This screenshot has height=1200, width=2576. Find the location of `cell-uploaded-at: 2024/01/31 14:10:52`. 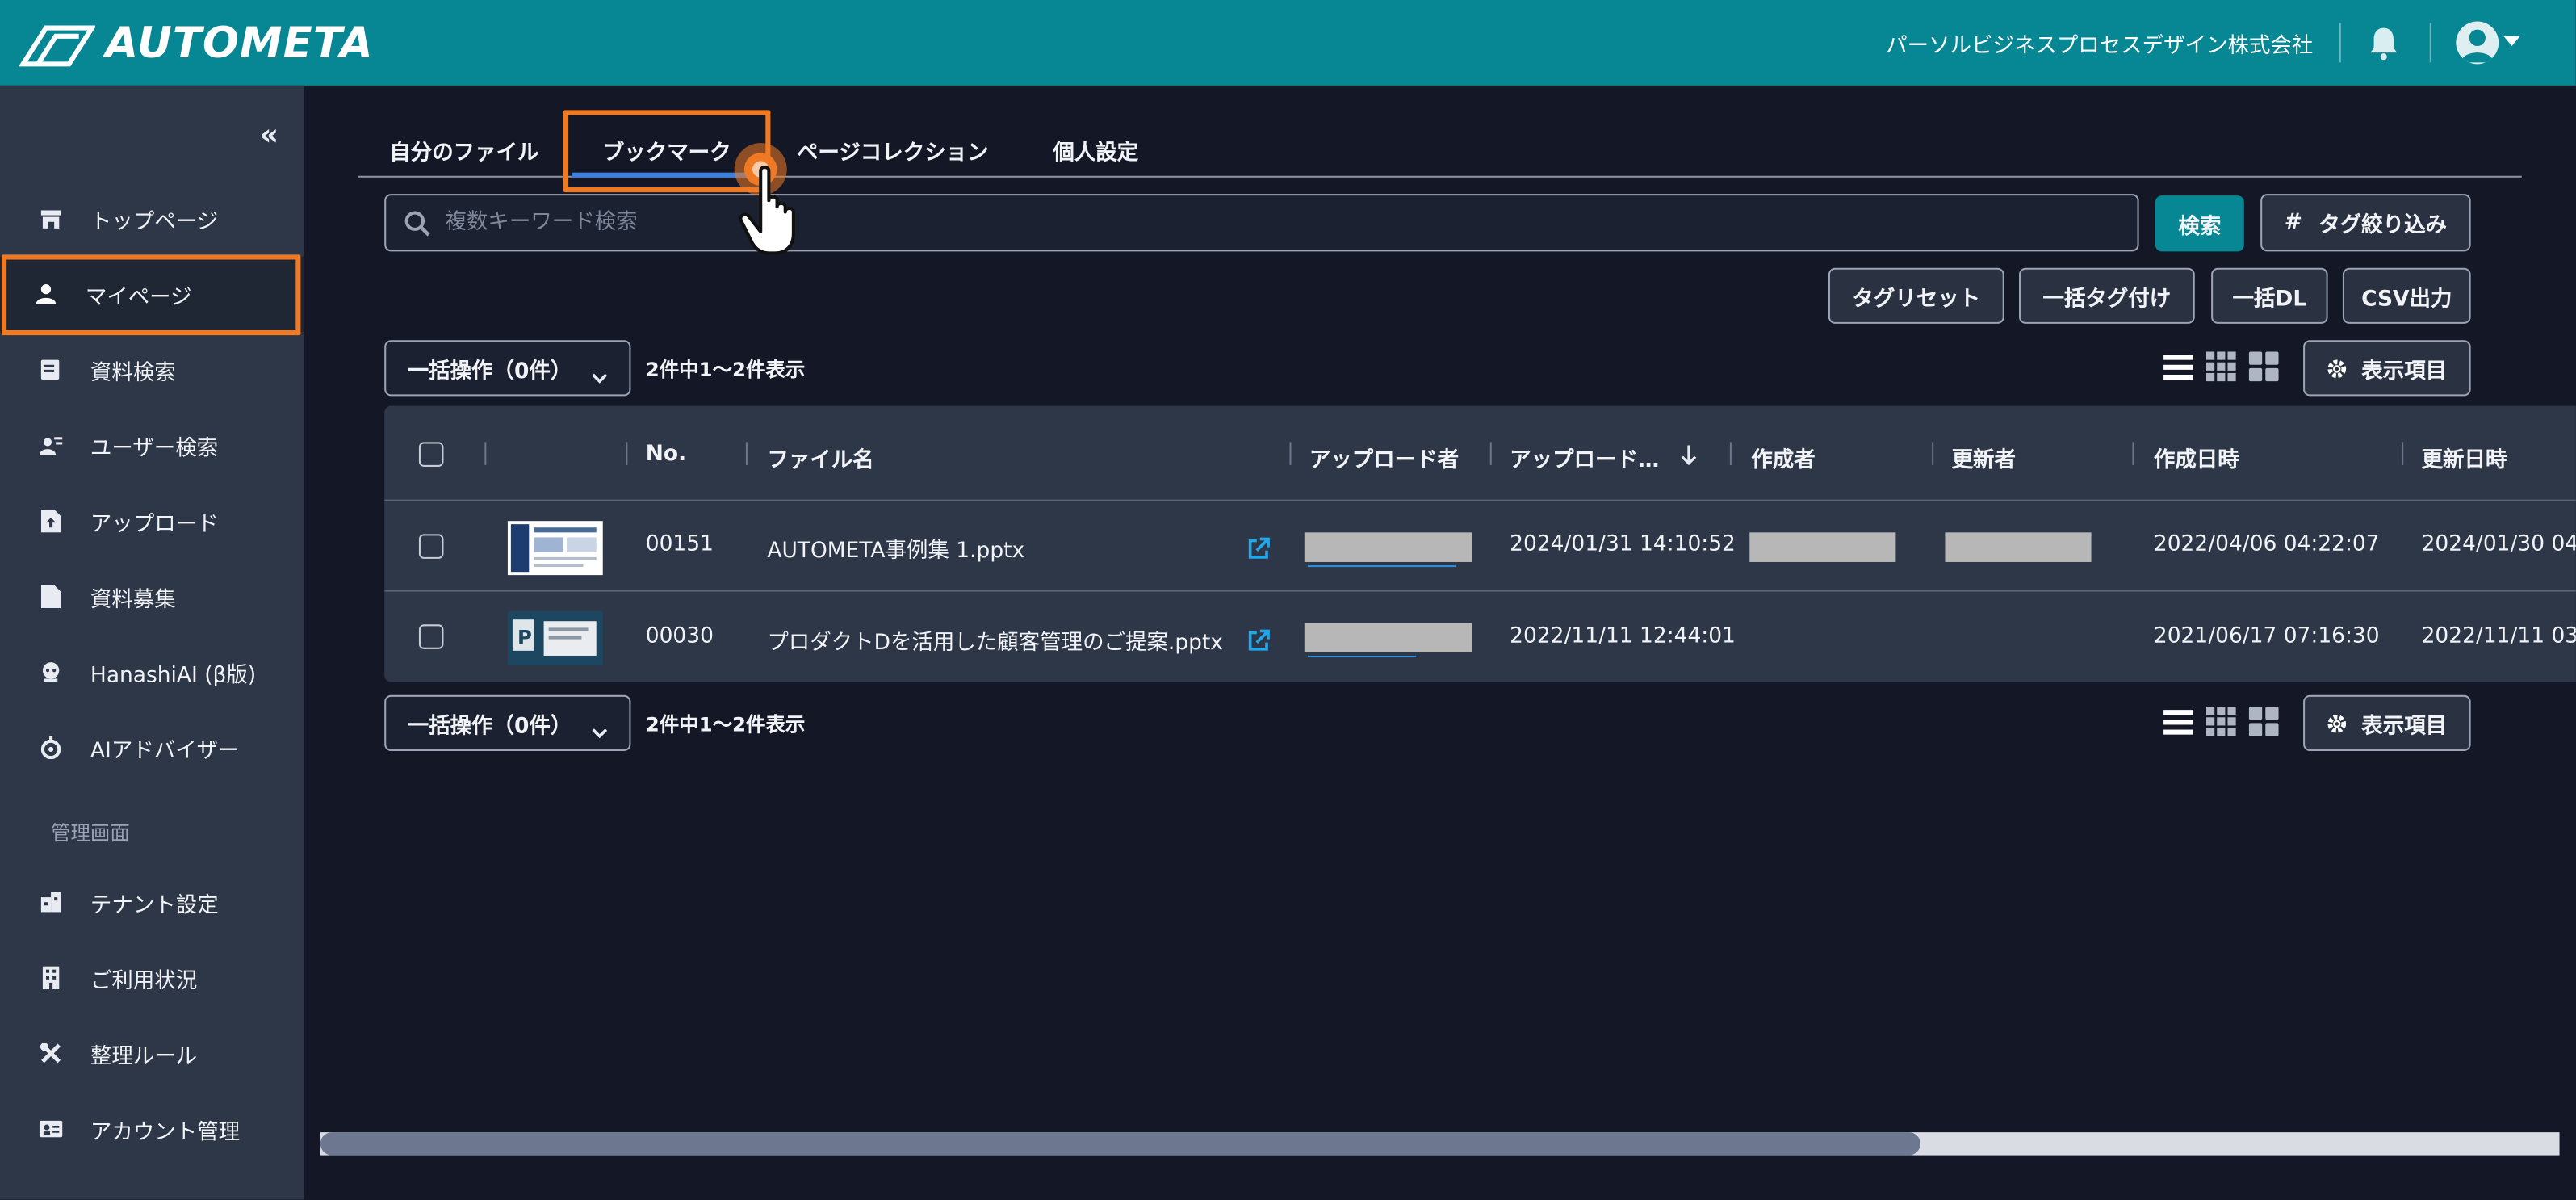

cell-uploaded-at: 2024/01/31 14:10:52 is located at coordinates (1623, 544).